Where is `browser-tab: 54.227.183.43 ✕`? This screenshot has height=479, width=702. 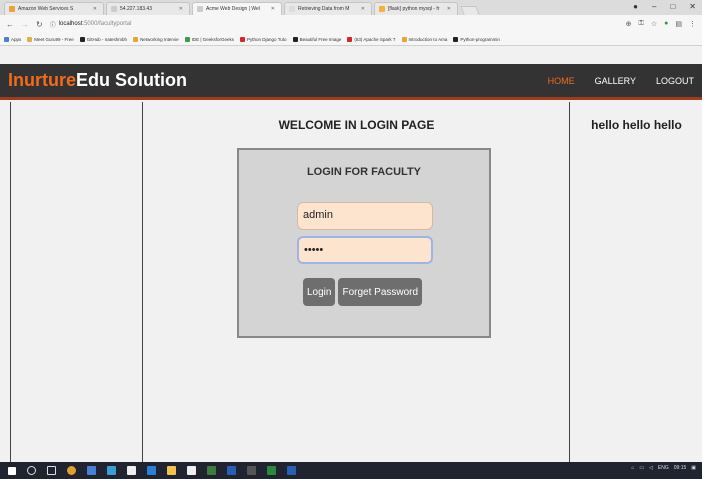 browser-tab: 54.227.183.43 ✕ is located at coordinates (148, 8).